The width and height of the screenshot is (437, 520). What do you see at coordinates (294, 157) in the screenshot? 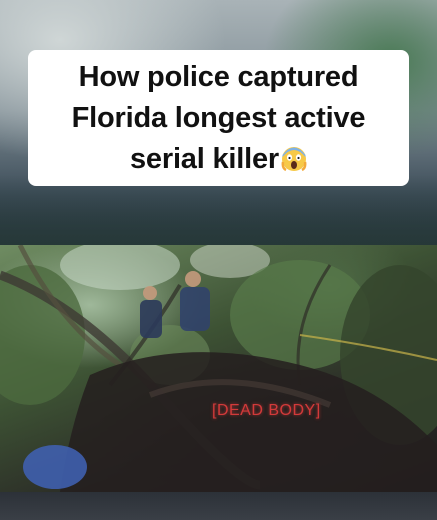
I see `face-screaming-in-fear-icon` at bounding box center [294, 157].